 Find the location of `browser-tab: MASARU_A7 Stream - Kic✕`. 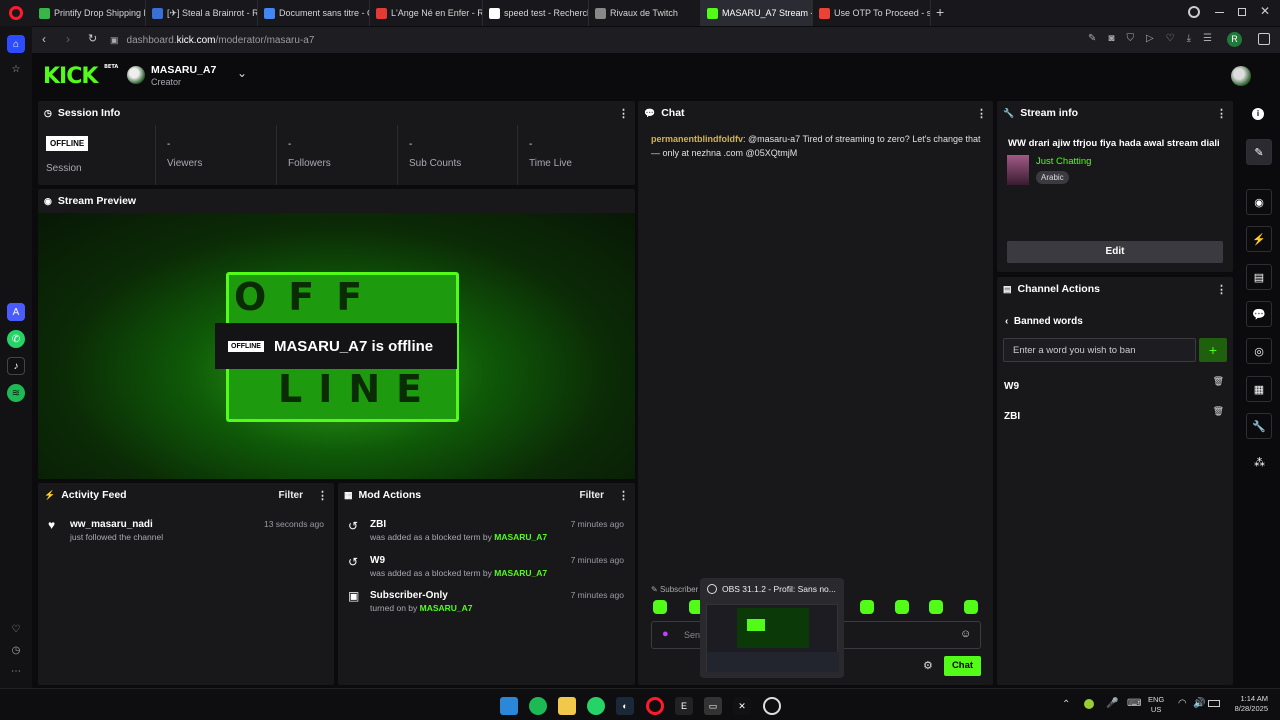

browser-tab: MASARU_A7 Stream - Kic✕ is located at coordinates (757, 13).